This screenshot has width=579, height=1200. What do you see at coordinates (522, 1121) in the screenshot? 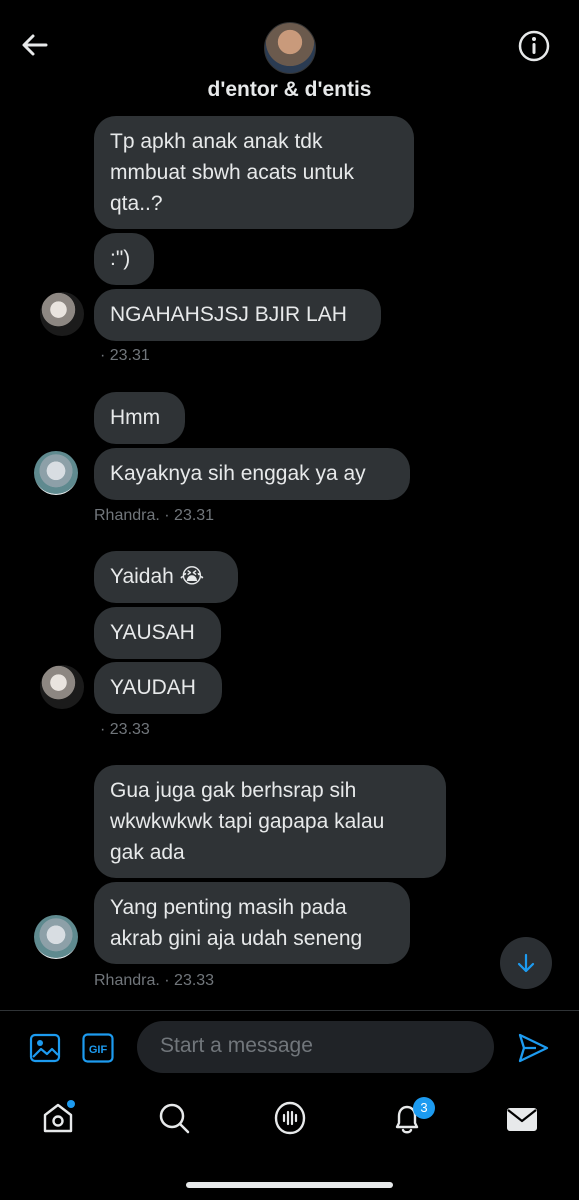
I see `mail-icon` at bounding box center [522, 1121].